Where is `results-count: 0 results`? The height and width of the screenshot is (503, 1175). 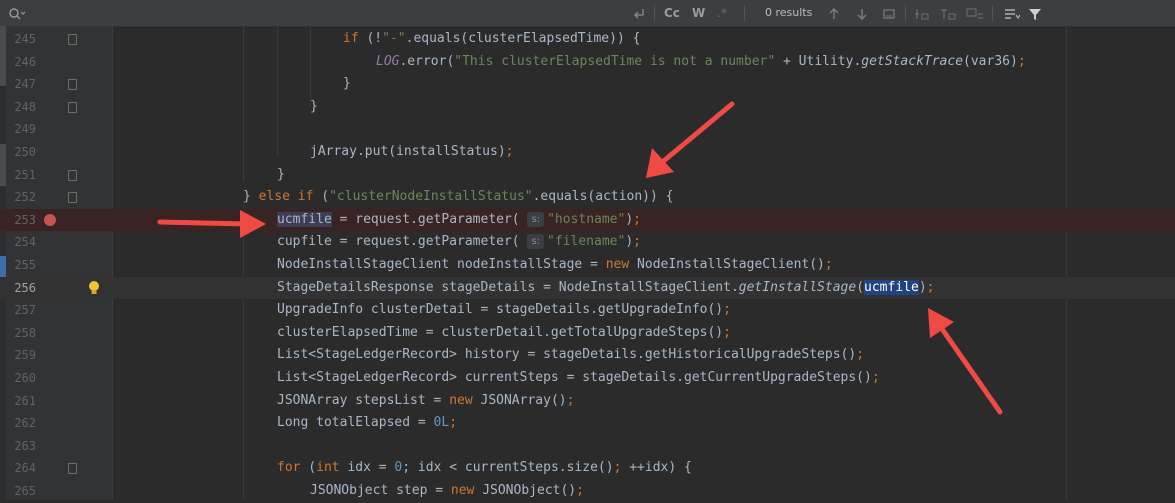 results-count: 0 results is located at coordinates (789, 12).